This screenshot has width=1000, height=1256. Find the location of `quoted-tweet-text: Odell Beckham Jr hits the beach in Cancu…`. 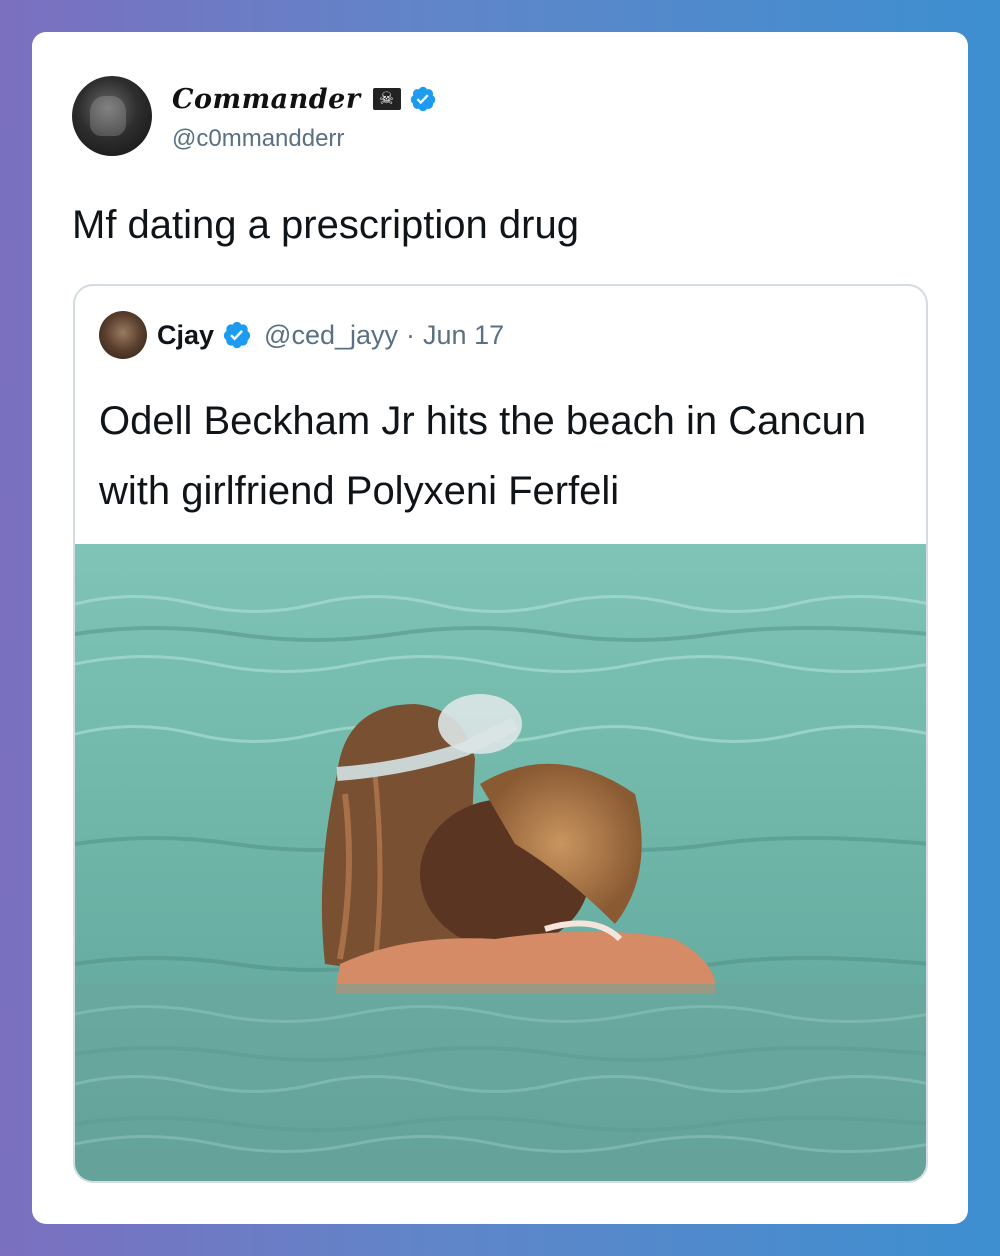

quoted-tweet-text: Odell Beckham Jr hits the beach in Cancu… is located at coordinates (483, 456).